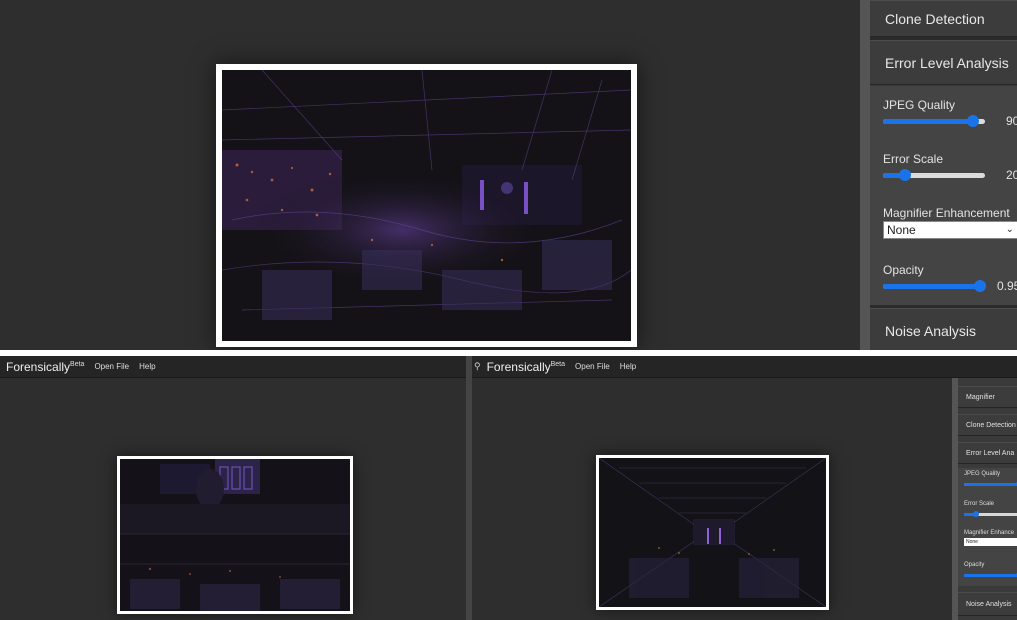 This screenshot has width=1017, height=620. What do you see at coordinates (477, 366) in the screenshot?
I see `search-icon: ⚲` at bounding box center [477, 366].